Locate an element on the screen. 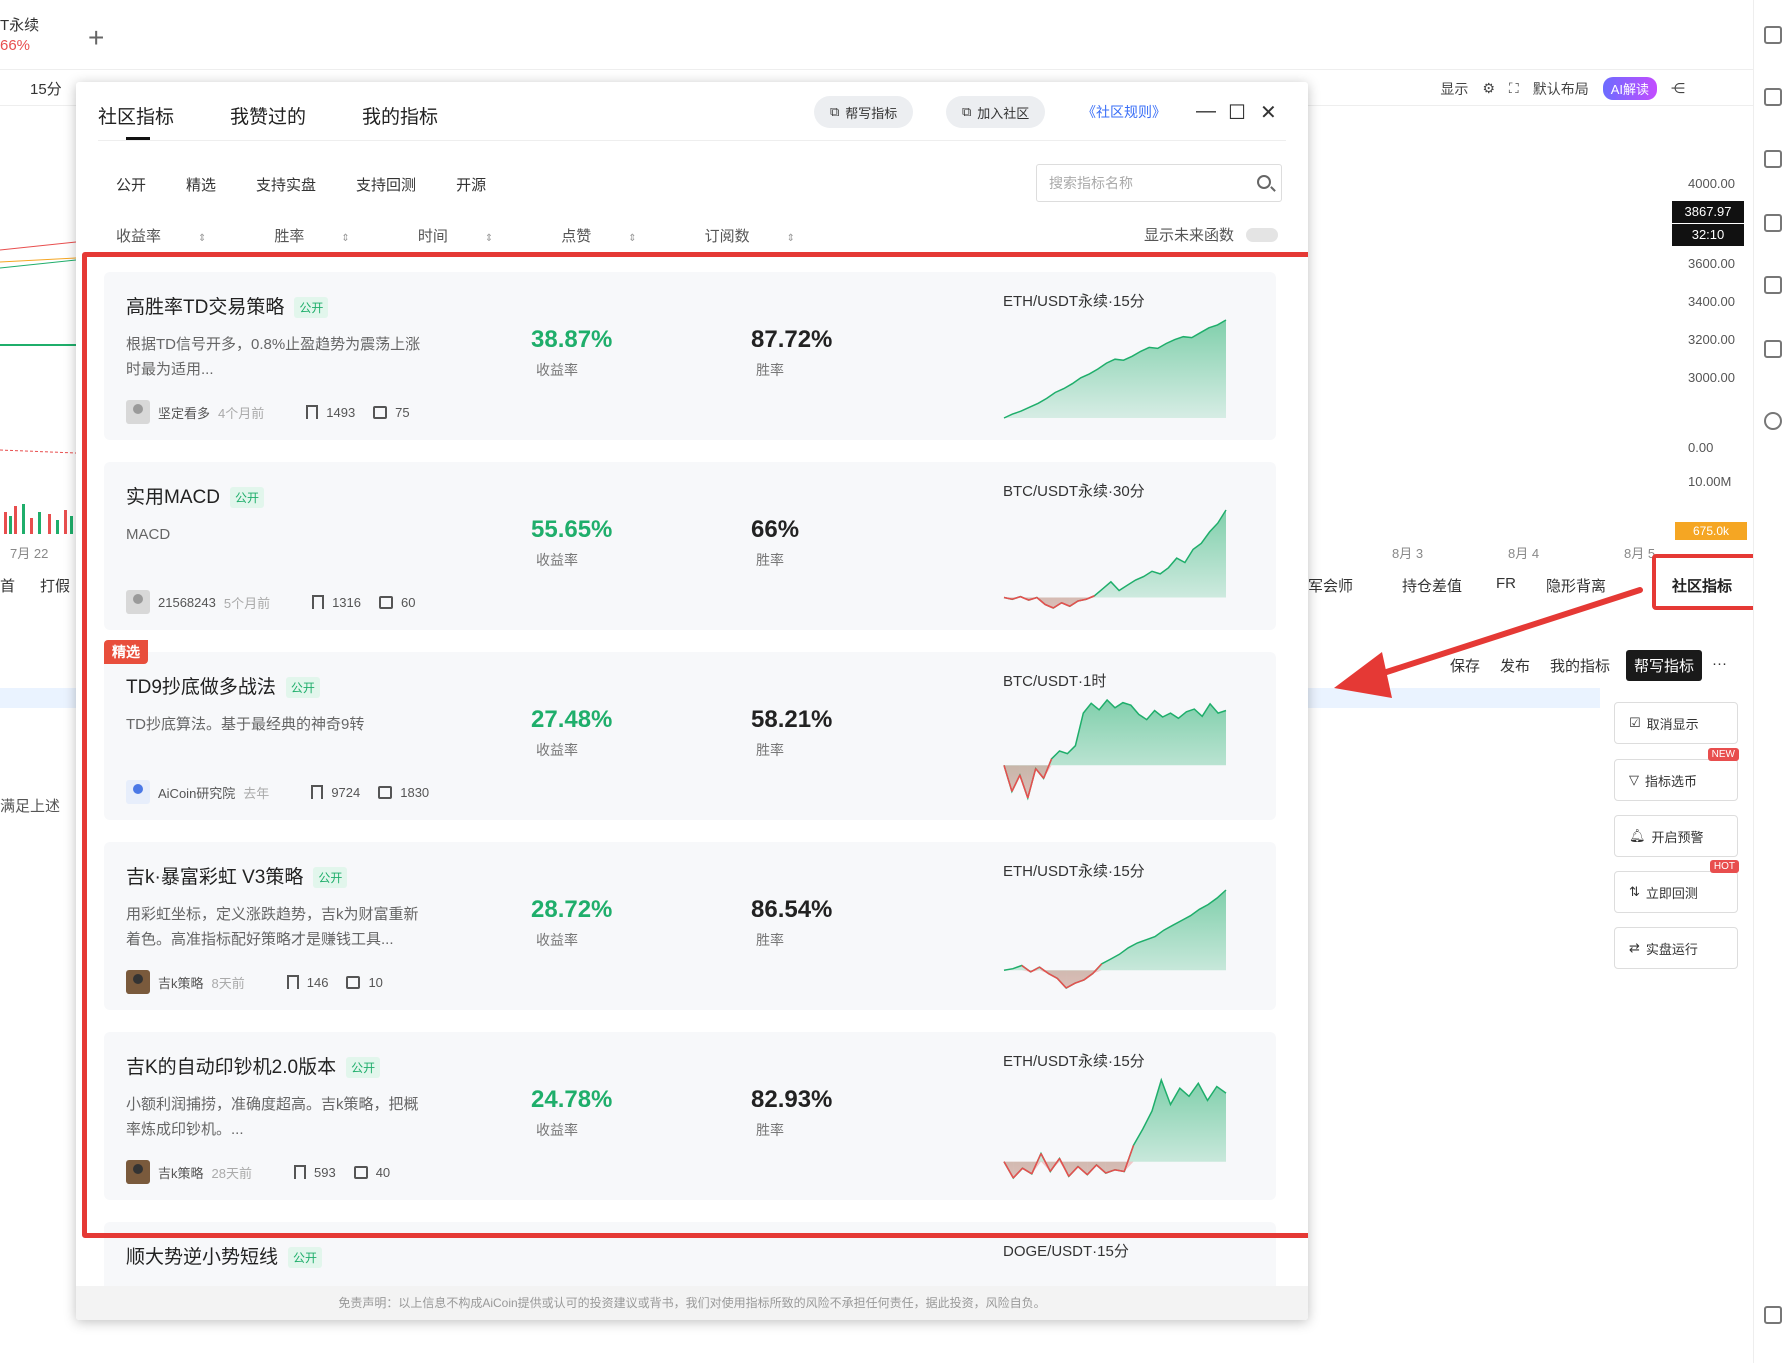  display-button: 显示 is located at coordinates (1454, 89).